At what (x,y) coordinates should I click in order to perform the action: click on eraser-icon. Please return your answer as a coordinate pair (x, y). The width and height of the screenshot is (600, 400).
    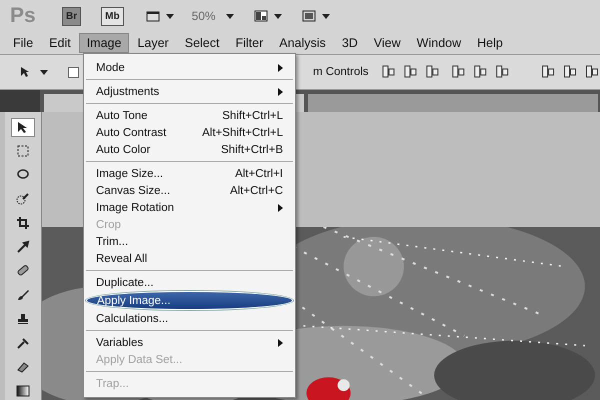
    Looking at the image, I should click on (23, 367).